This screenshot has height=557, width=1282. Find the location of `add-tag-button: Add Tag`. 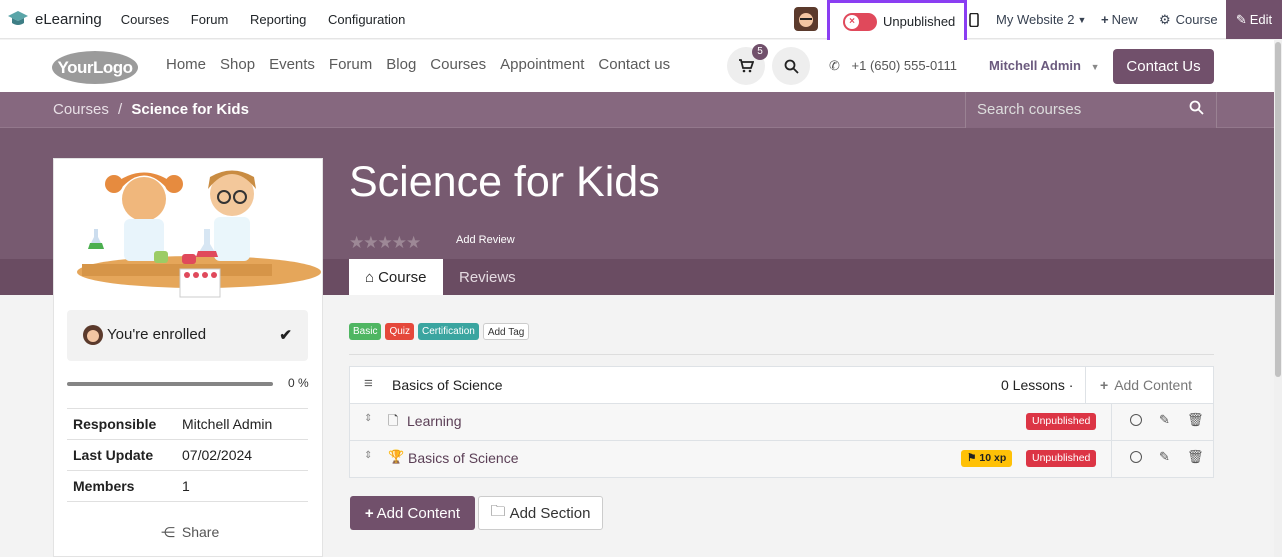

add-tag-button: Add Tag is located at coordinates (506, 331).